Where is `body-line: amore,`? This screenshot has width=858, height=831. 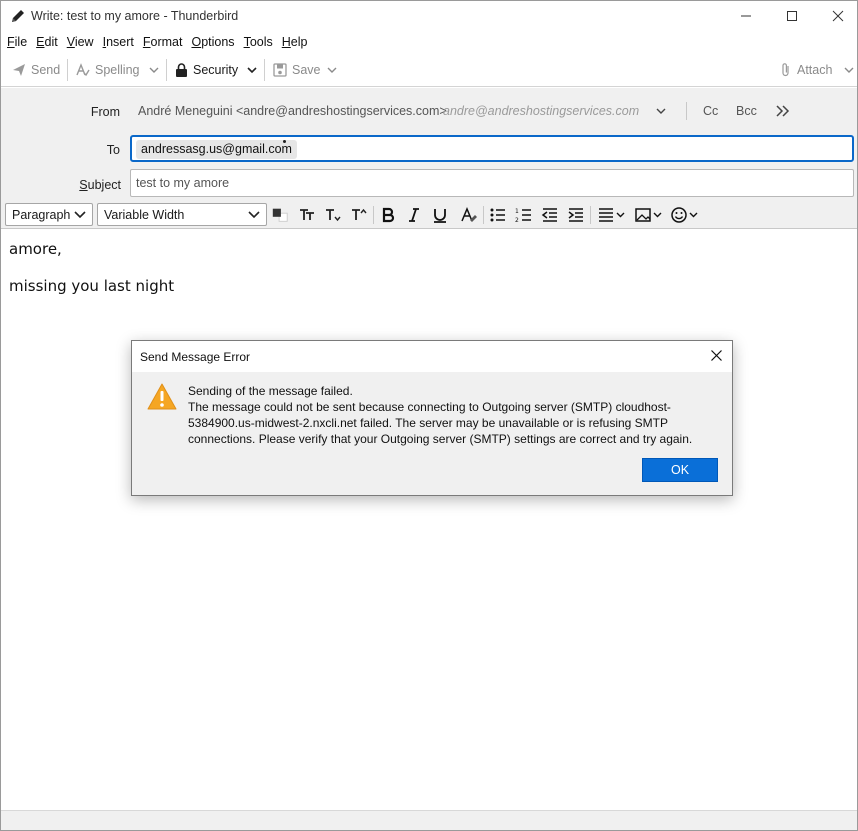
body-line: amore, is located at coordinates (35, 249).